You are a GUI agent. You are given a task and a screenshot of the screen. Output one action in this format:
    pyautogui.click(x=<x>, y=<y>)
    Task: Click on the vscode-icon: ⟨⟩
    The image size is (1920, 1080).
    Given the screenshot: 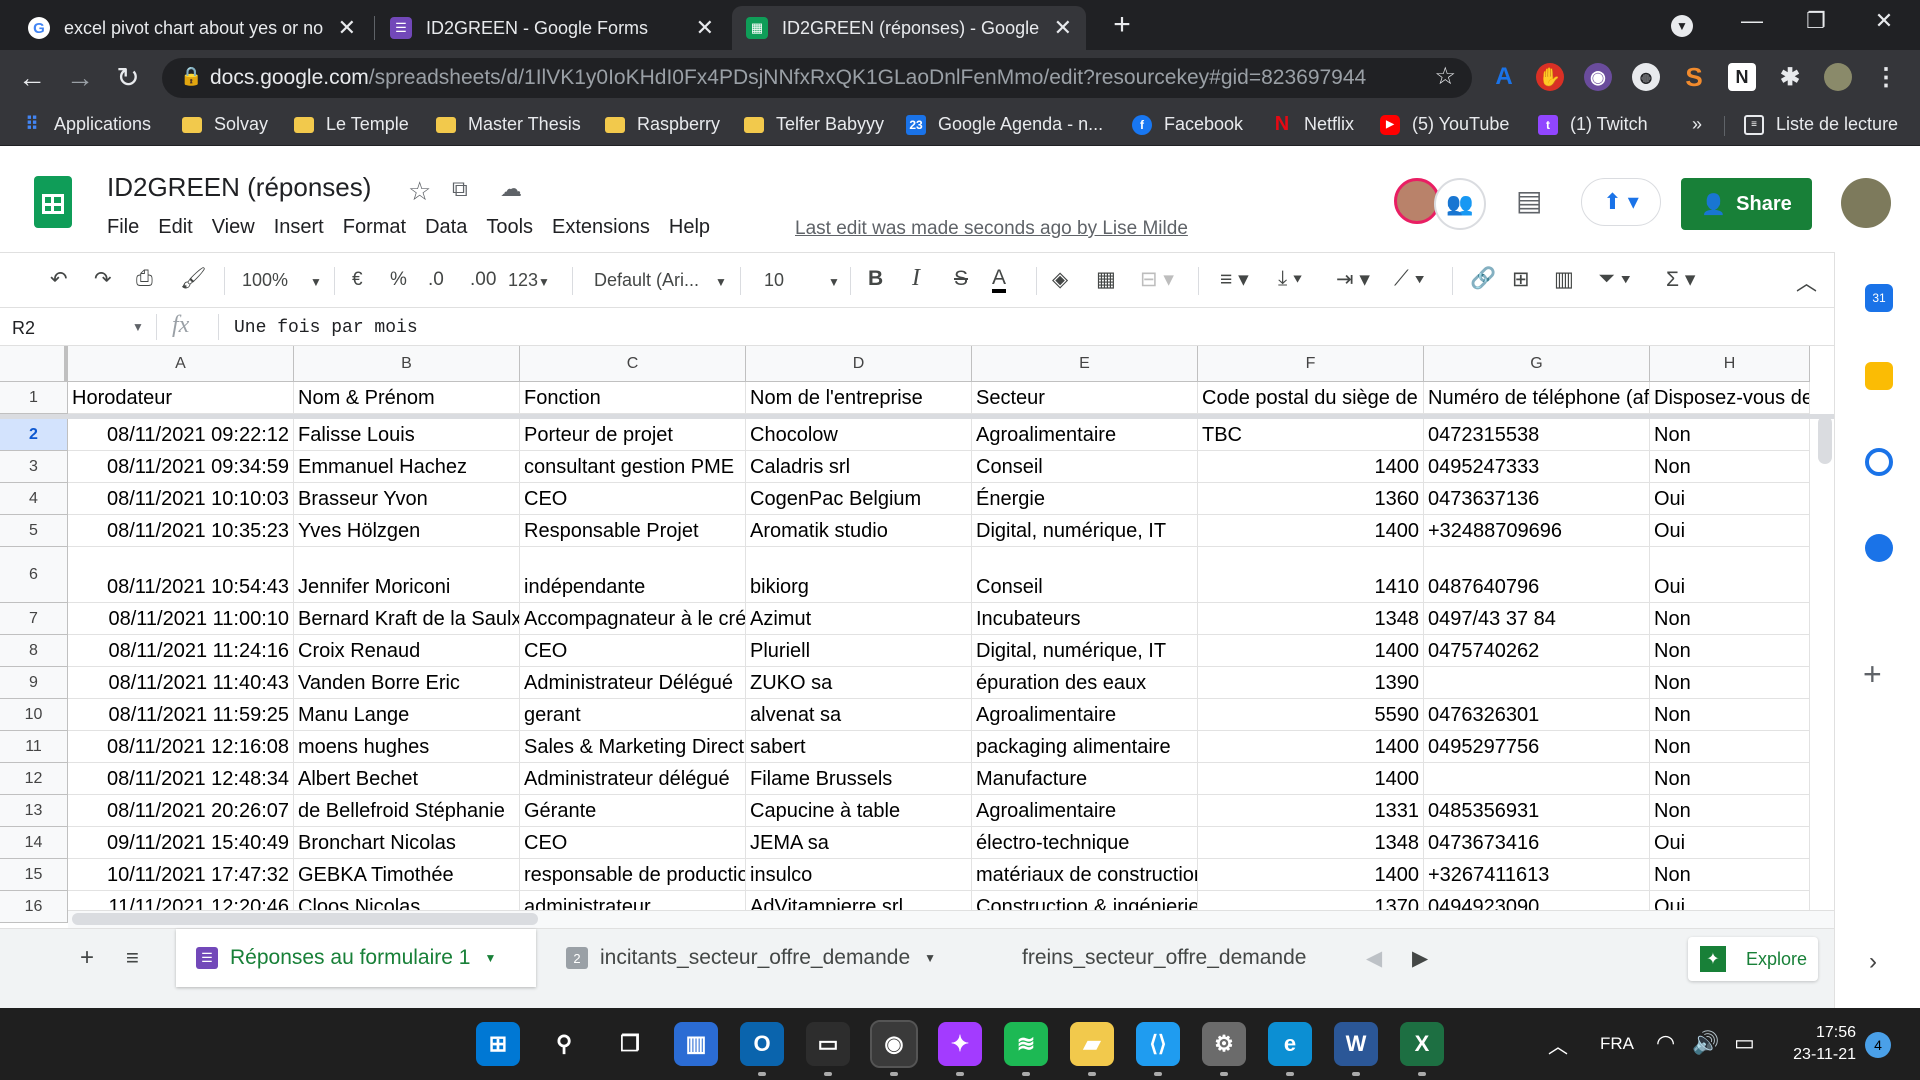 What is the action you would take?
    pyautogui.click(x=1158, y=1049)
    